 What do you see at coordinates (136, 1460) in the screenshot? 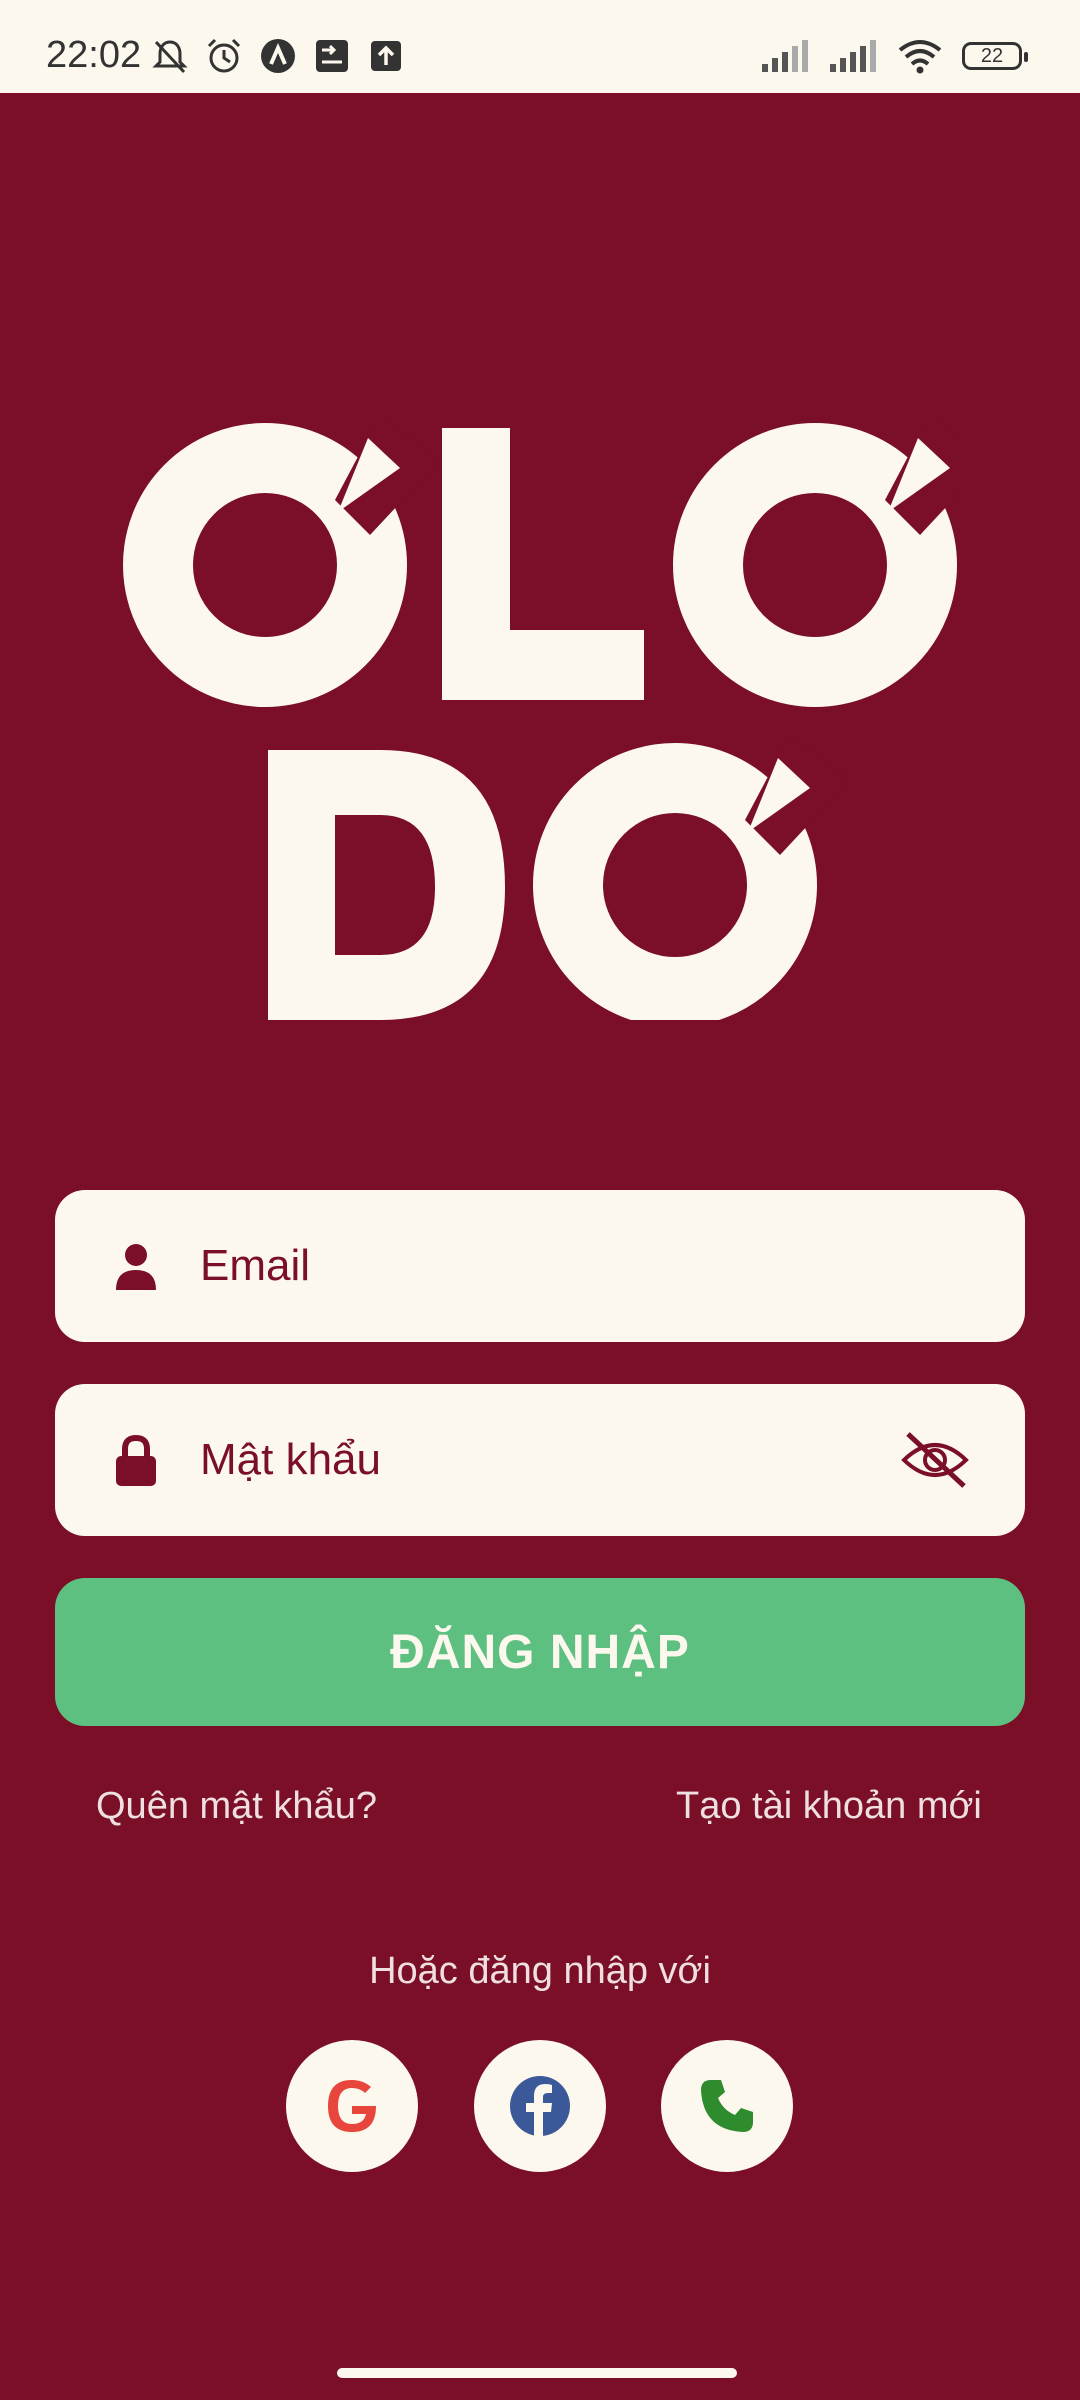
I see `lock-icon` at bounding box center [136, 1460].